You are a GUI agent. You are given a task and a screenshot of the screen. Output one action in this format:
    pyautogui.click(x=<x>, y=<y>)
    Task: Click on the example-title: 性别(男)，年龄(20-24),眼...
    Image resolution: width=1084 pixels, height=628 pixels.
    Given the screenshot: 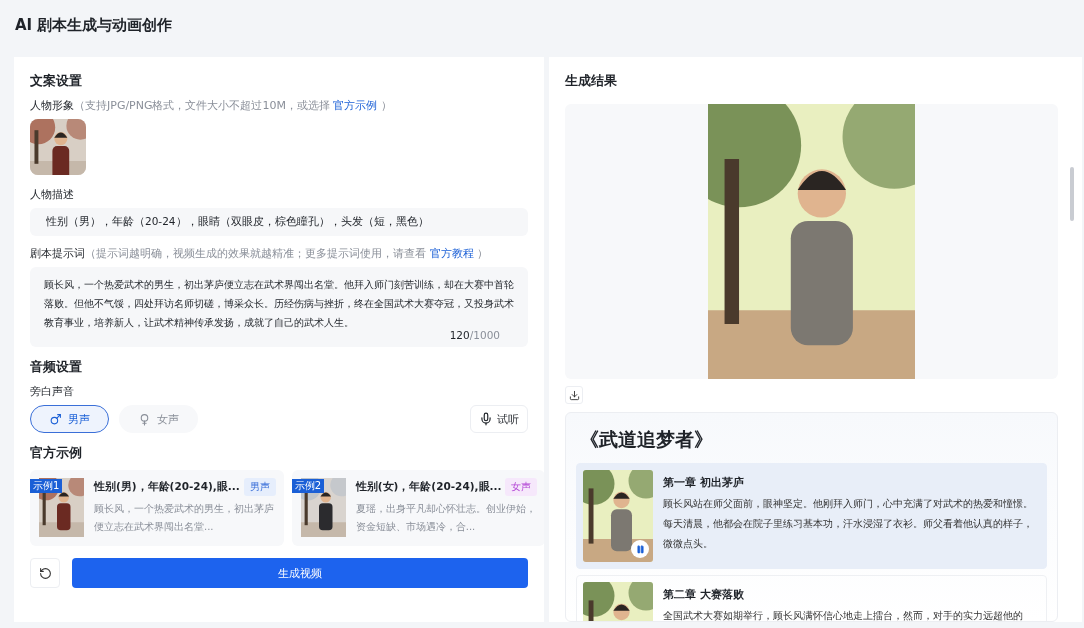 What is the action you would take?
    pyautogui.click(x=167, y=487)
    